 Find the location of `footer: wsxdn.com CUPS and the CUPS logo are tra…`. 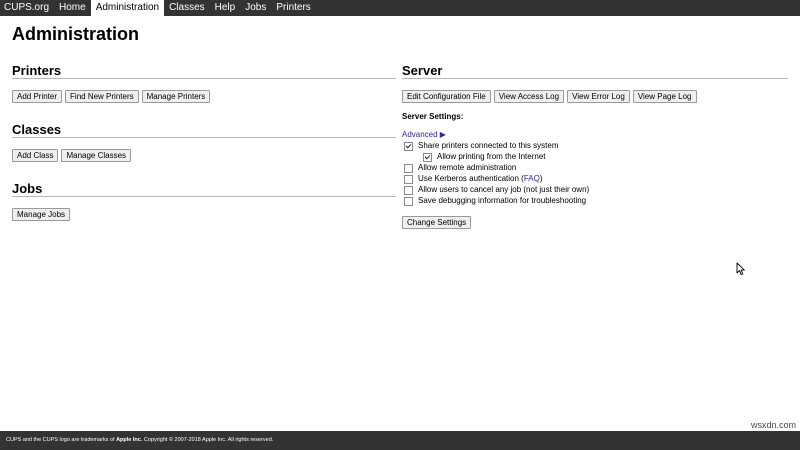

footer: wsxdn.com CUPS and the CUPS logo are tra… is located at coordinates (400, 435).